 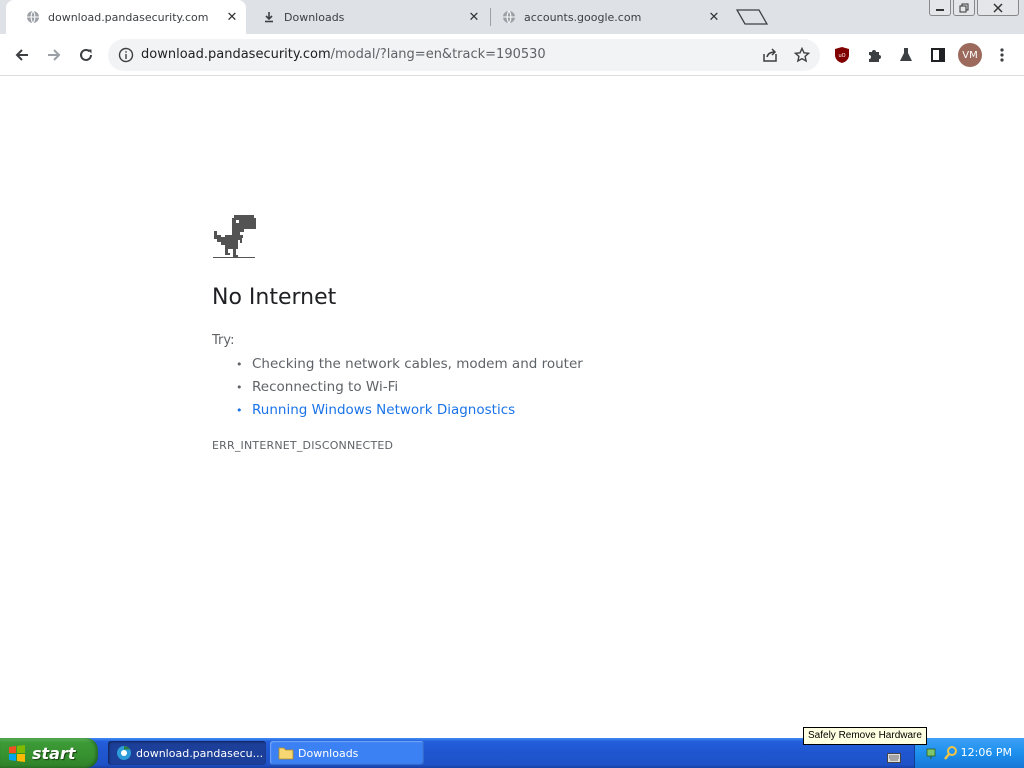 What do you see at coordinates (438, 54) in the screenshot?
I see `url-path: /modal/?lang=en&track=190530` at bounding box center [438, 54].